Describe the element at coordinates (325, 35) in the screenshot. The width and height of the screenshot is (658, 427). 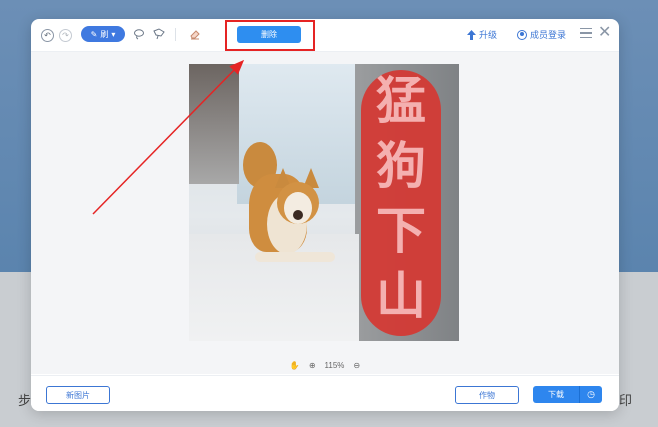
I see `toolbar: ↶ ↷ ✎ 刷 ▾ 删除 升级 成员登录 ✕` at that location.